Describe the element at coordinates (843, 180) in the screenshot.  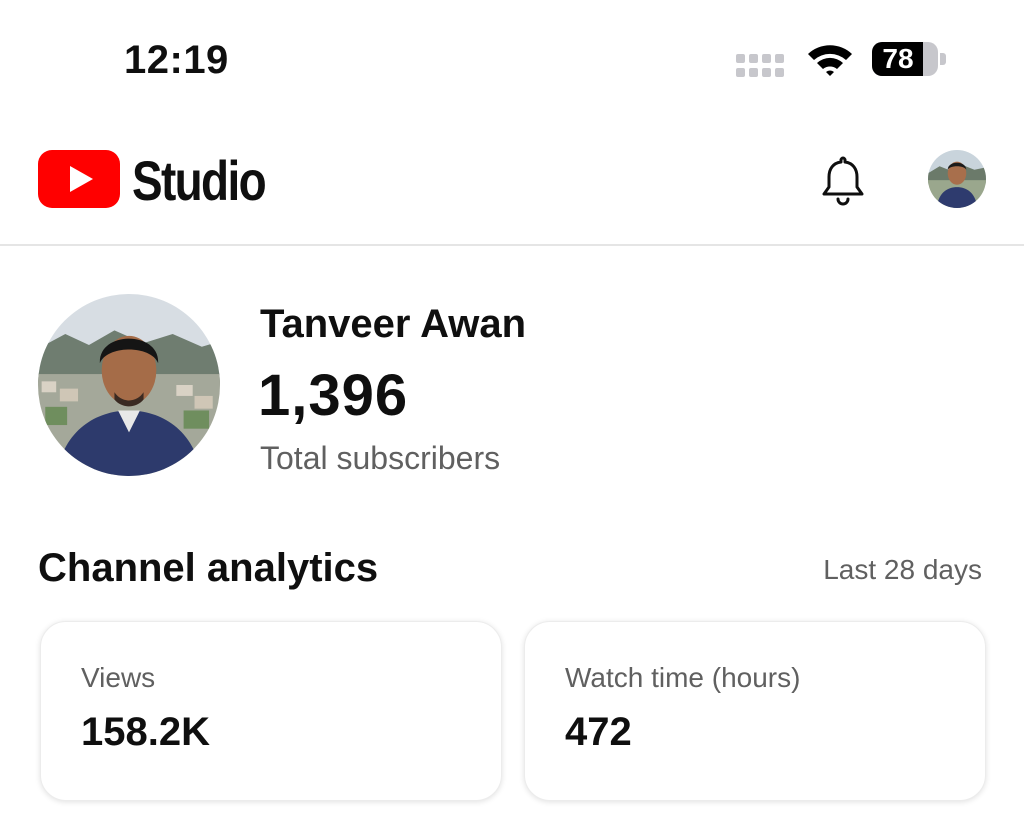
I see `notification-bell-icon` at that location.